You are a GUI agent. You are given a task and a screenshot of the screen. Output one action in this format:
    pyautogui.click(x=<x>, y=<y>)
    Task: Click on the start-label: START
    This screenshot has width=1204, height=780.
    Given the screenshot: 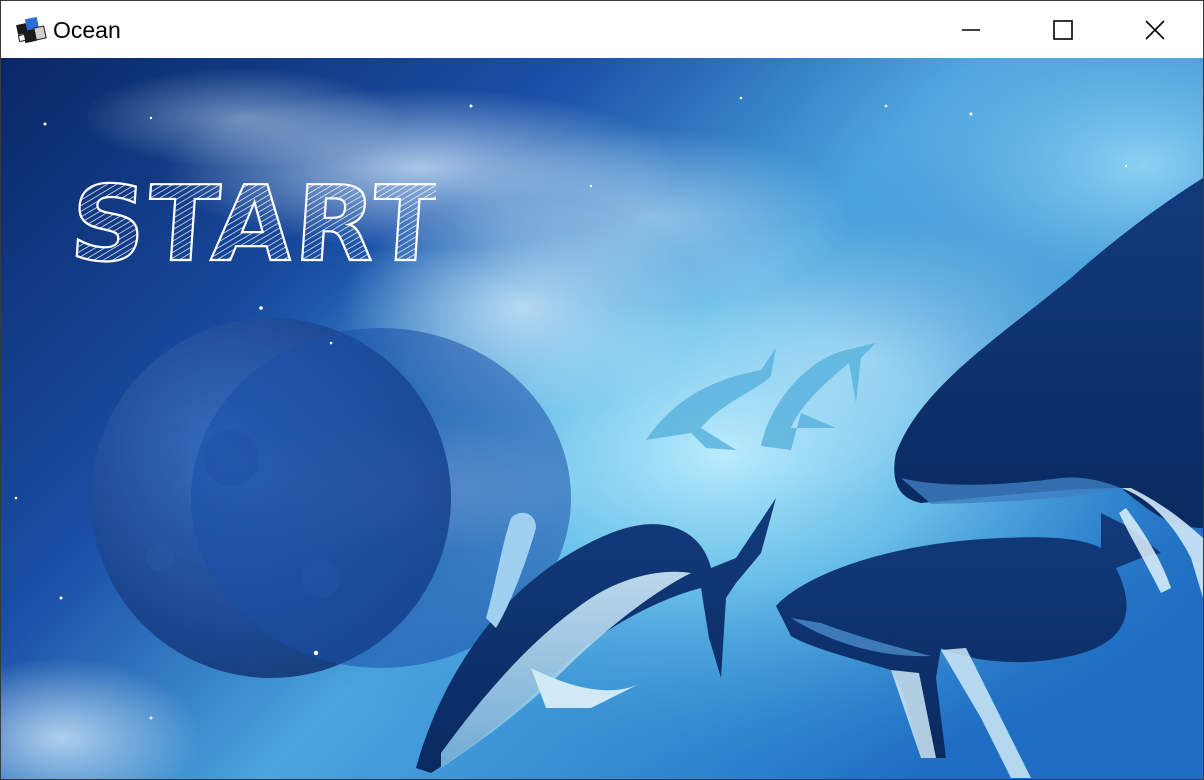 What is the action you would take?
    pyautogui.click(x=258, y=224)
    